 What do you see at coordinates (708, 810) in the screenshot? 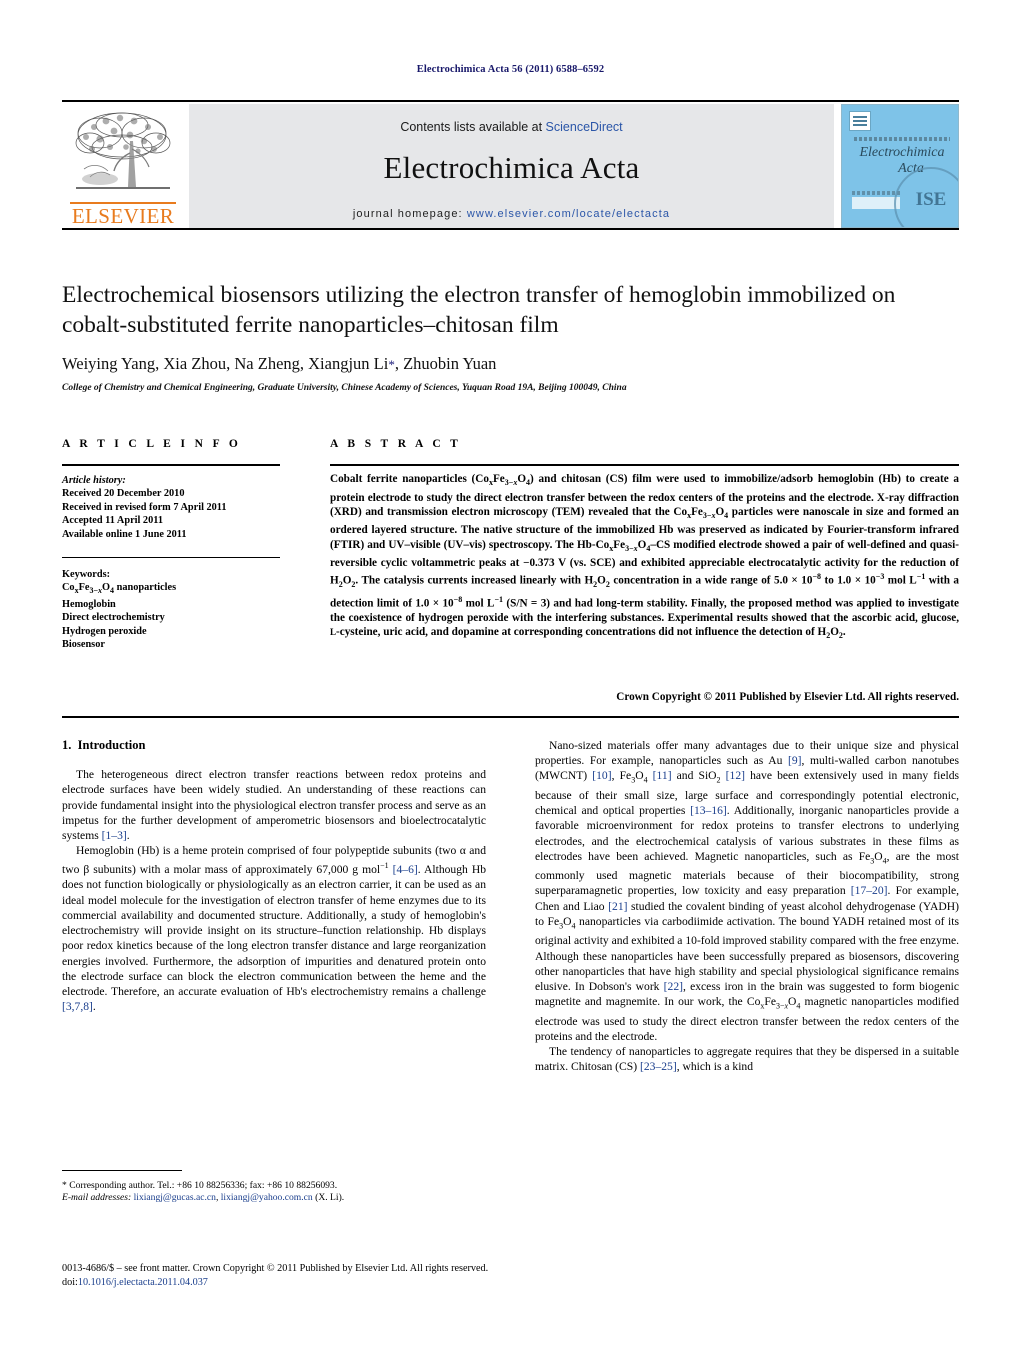
I see `citation-link: [13–16]` at bounding box center [708, 810].